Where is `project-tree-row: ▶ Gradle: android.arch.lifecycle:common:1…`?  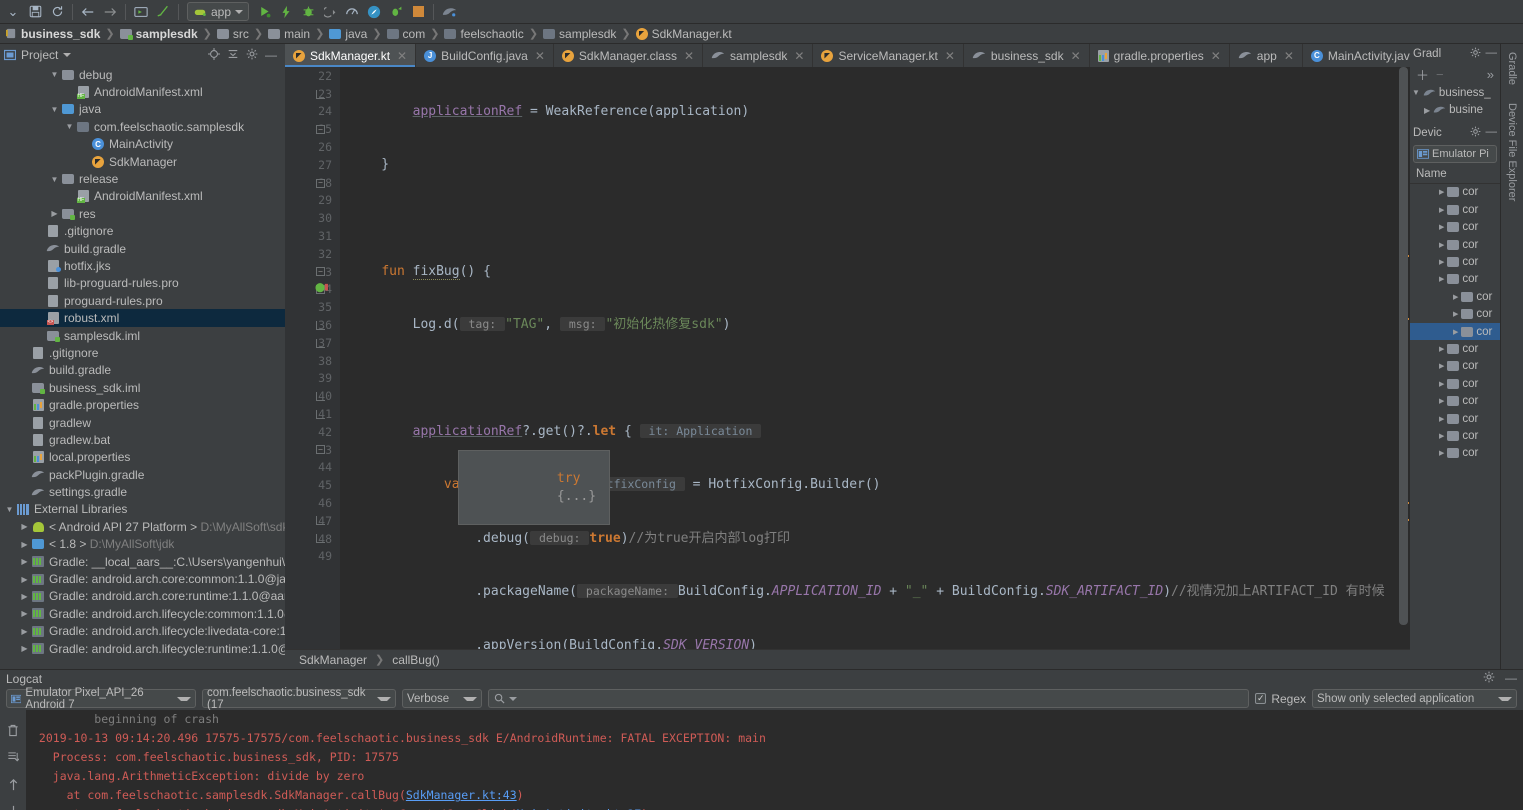
project-tree-row: ▶ Gradle: android.arch.lifecycle:common:1… is located at coordinates (142, 613).